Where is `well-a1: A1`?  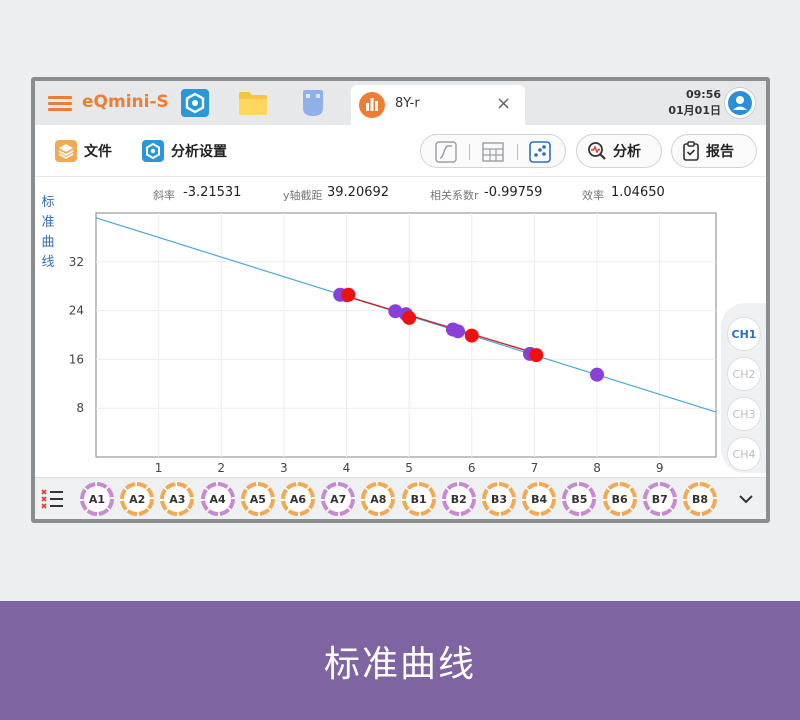 well-a1: A1 is located at coordinates (97, 499).